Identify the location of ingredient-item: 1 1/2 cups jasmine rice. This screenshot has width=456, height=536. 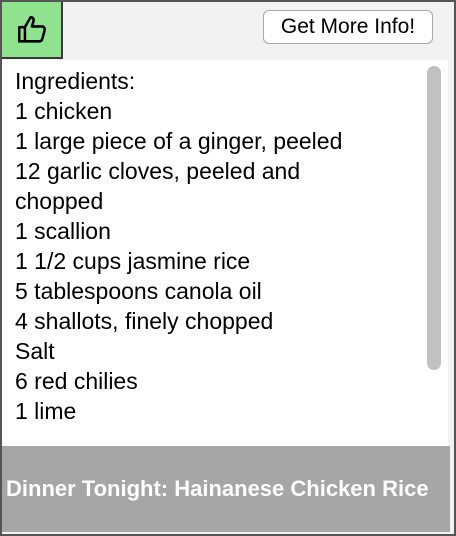
(133, 261).